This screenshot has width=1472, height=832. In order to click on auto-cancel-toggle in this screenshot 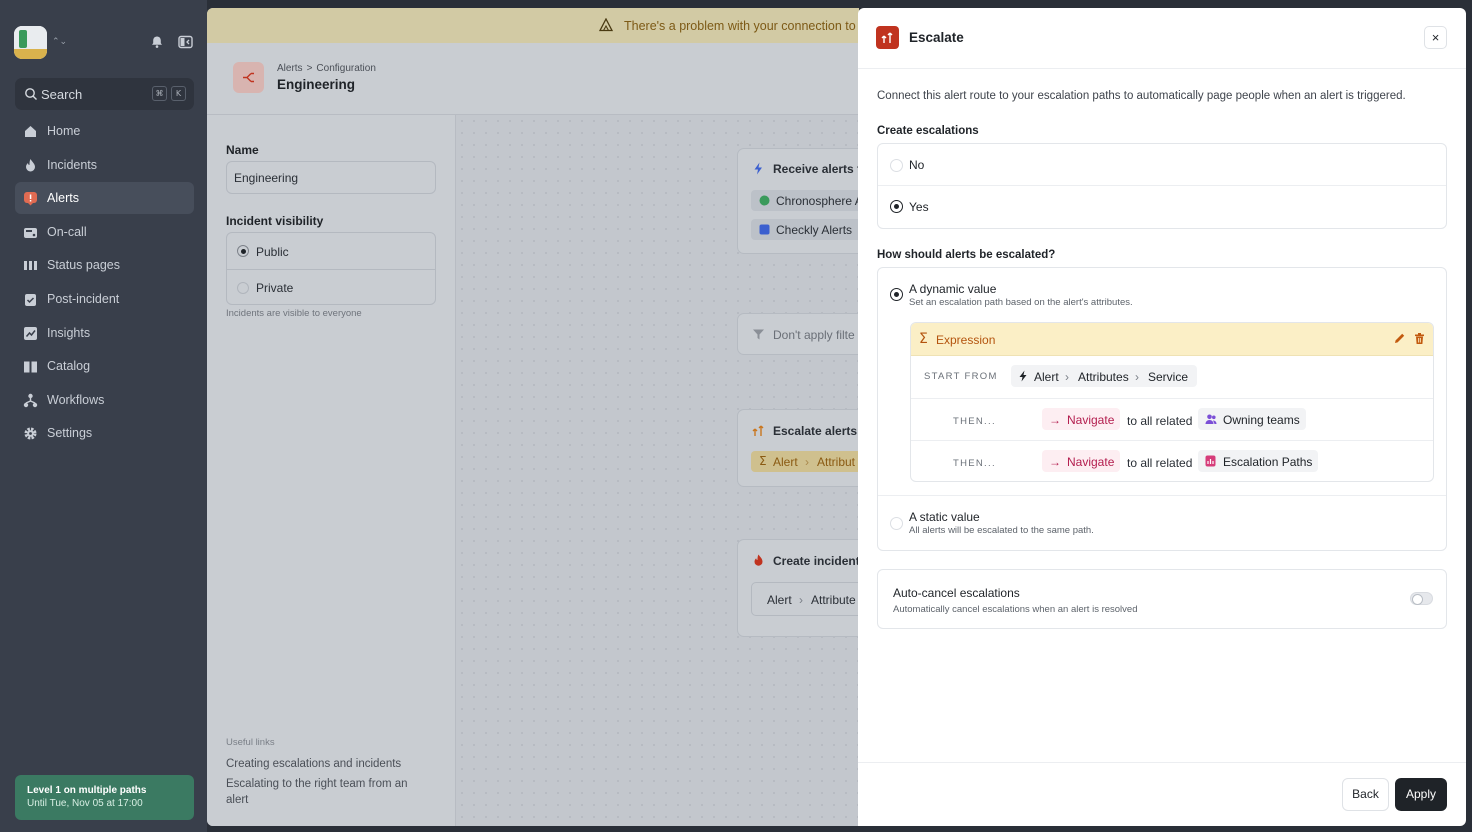, I will do `click(1421, 598)`.